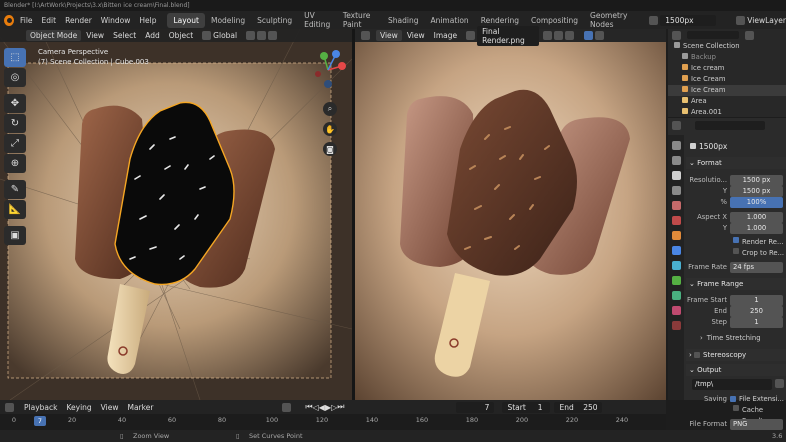 This screenshot has width=786, height=442. I want to click on blender-logo-icon, so click(9, 20).